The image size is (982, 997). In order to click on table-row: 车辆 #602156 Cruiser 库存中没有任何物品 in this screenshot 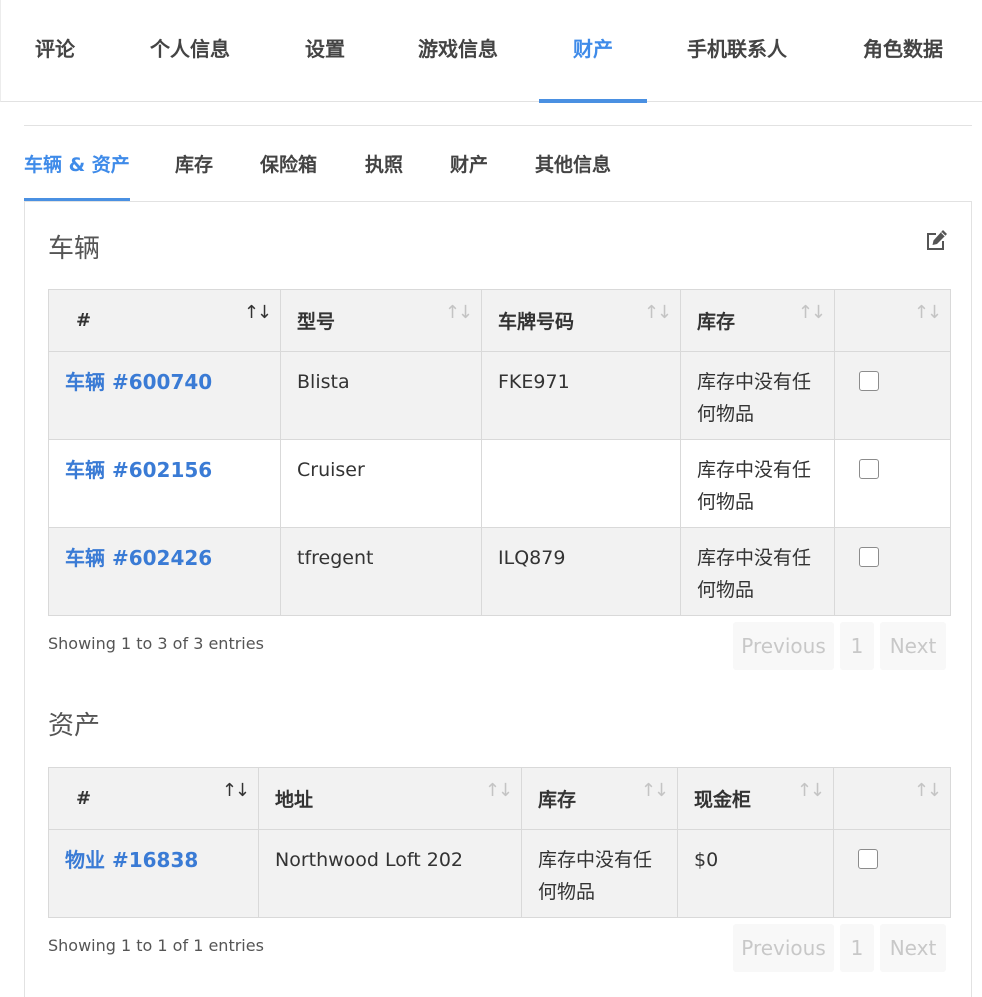, I will do `click(499, 483)`.